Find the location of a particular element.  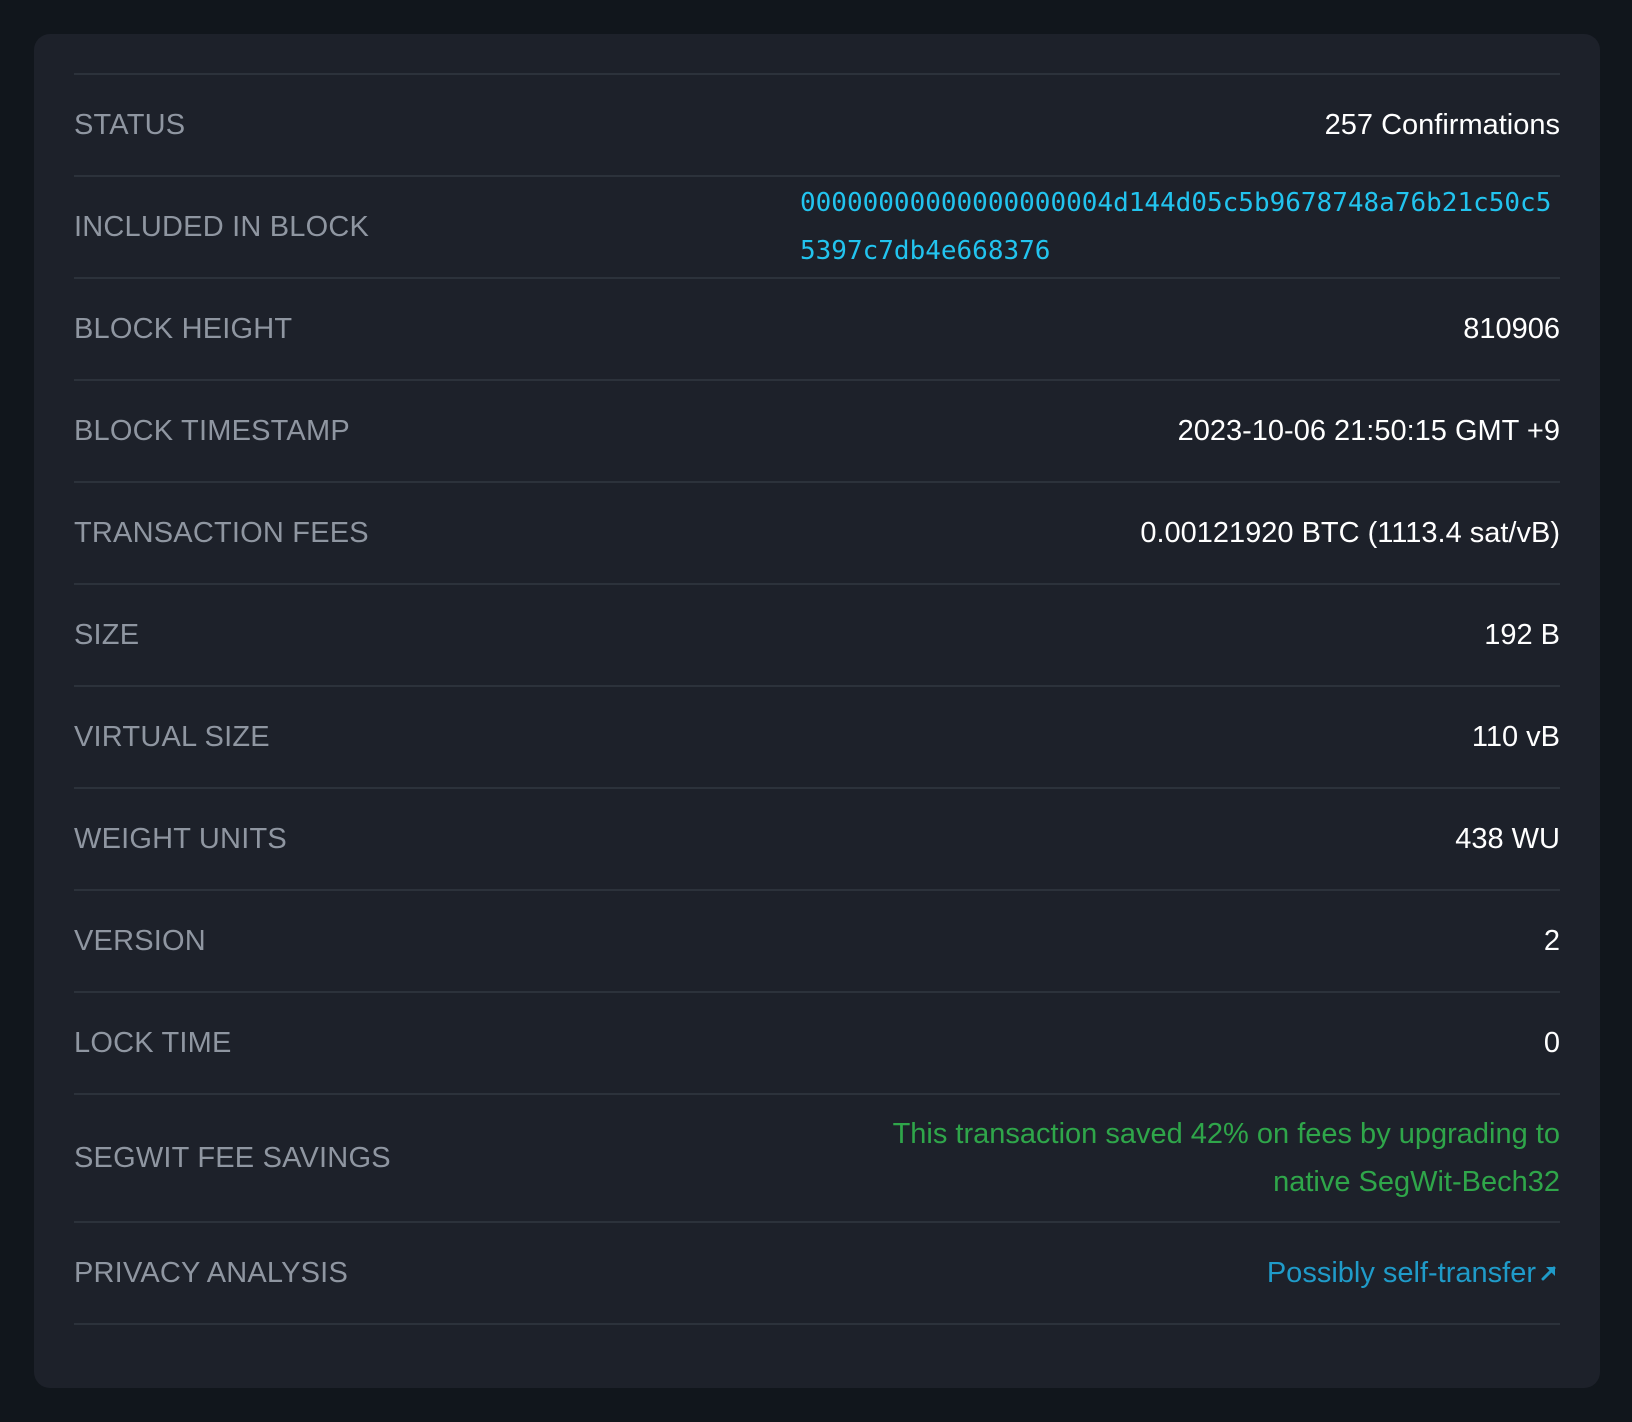

virtual-size-value: 110 vB is located at coordinates (1515, 737).